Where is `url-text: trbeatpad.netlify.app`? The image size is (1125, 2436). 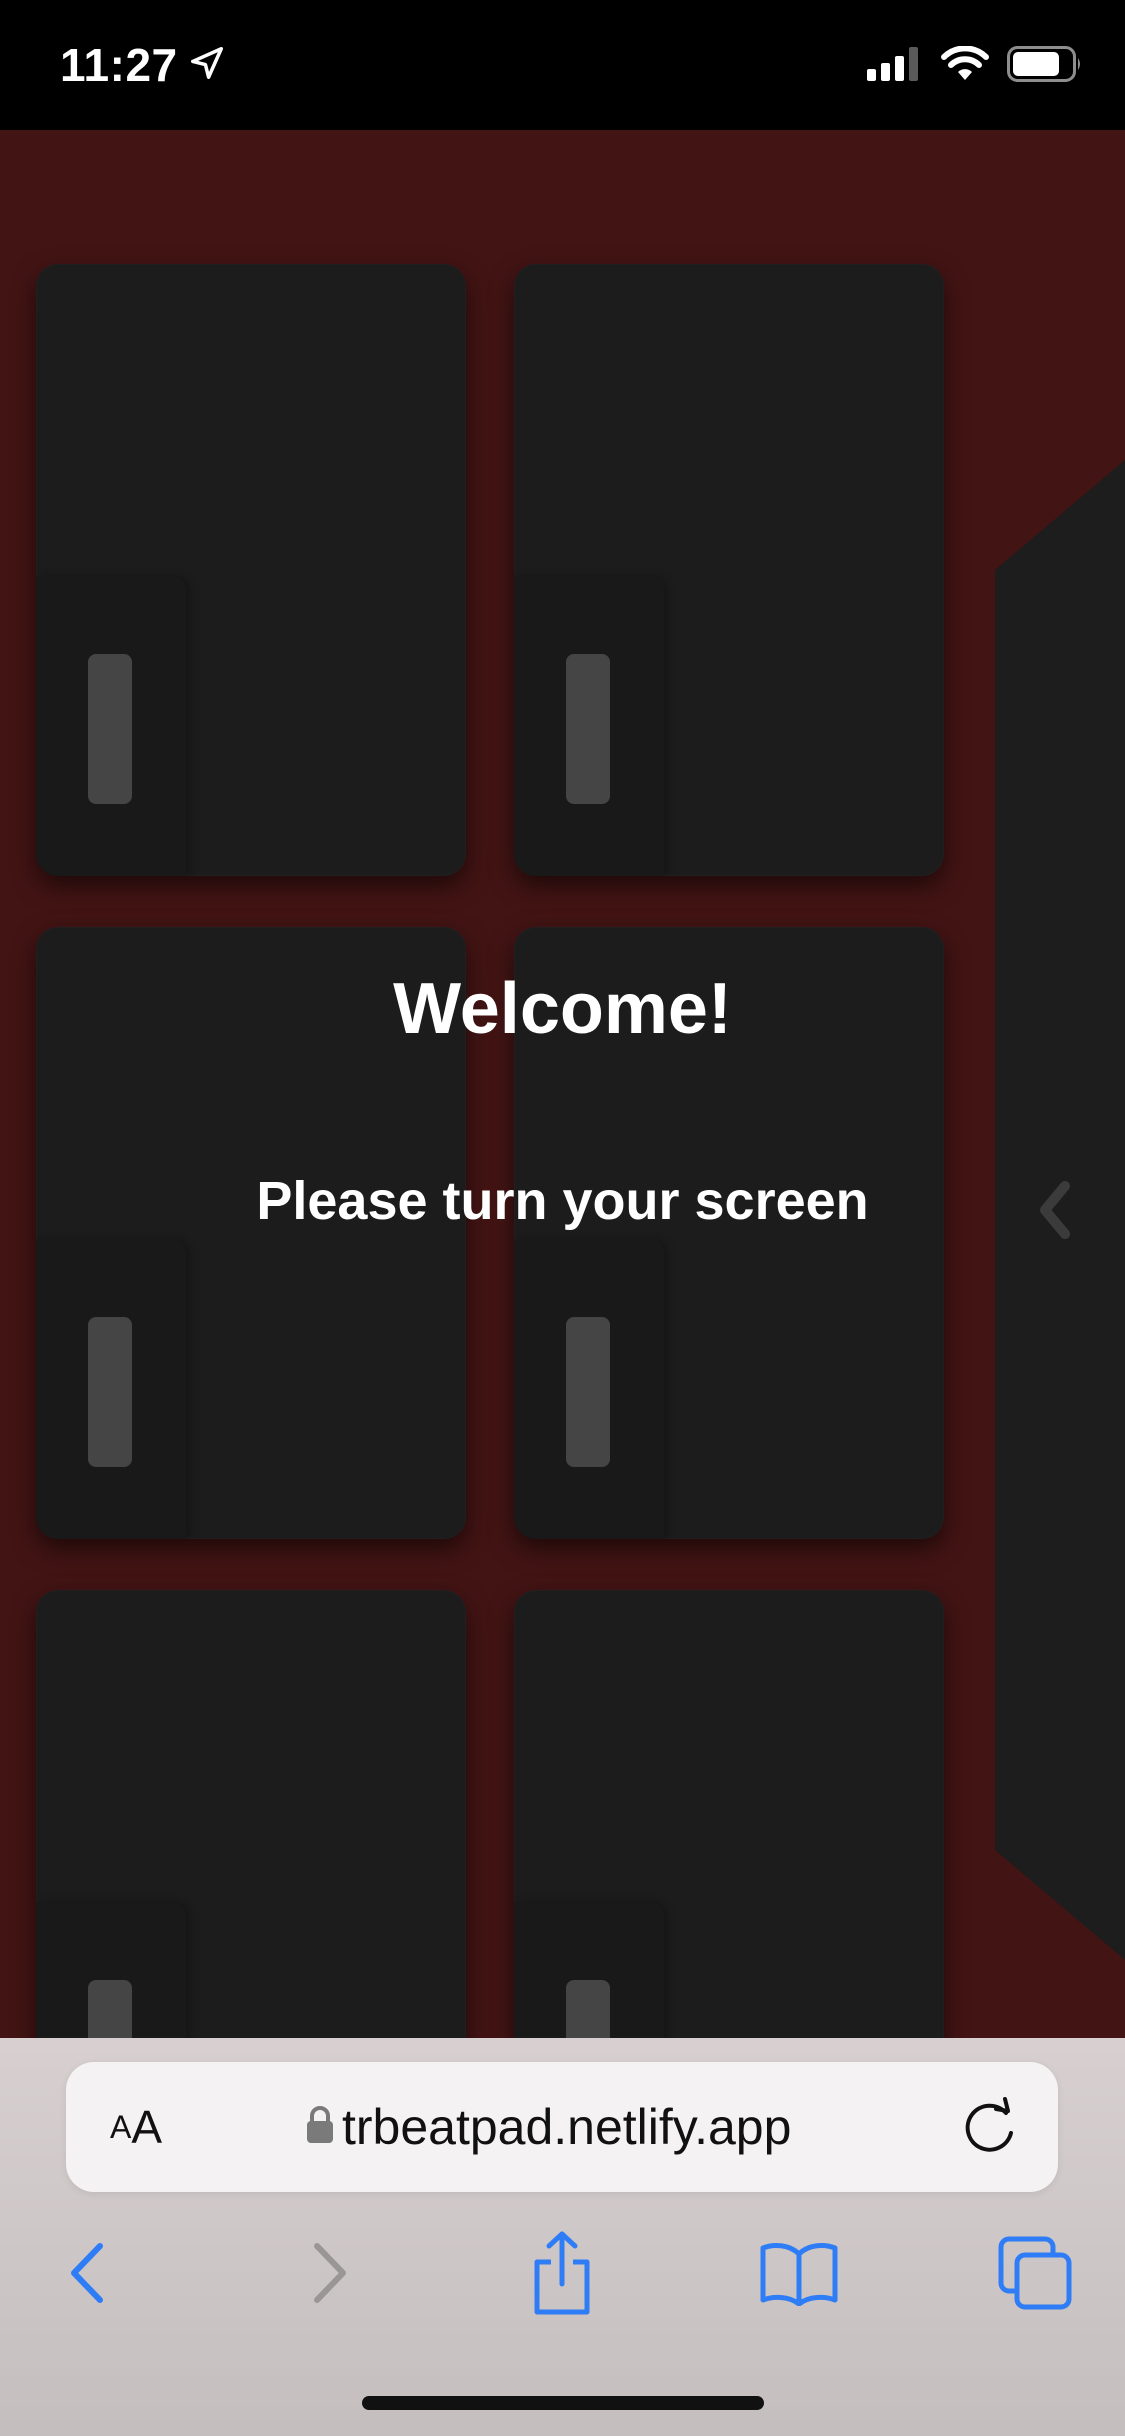 url-text: trbeatpad.netlify.app is located at coordinates (567, 2127).